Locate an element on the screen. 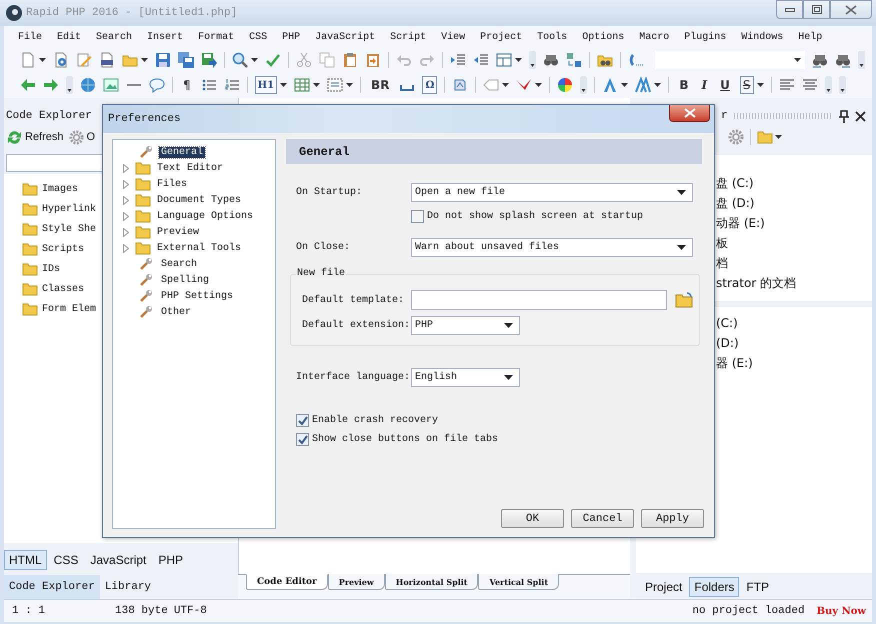 The image size is (876, 624). project-status: no project loaded is located at coordinates (748, 611).